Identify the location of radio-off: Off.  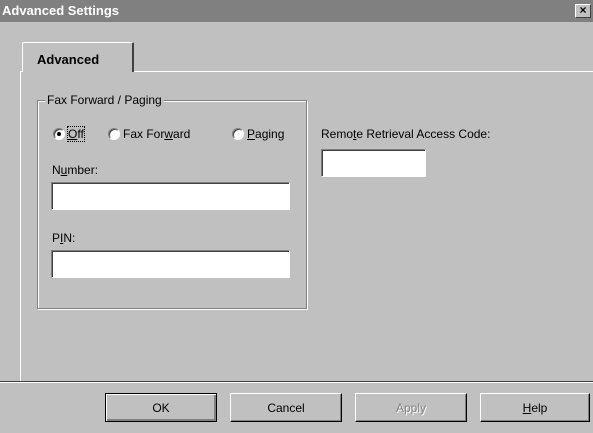
(69, 134).